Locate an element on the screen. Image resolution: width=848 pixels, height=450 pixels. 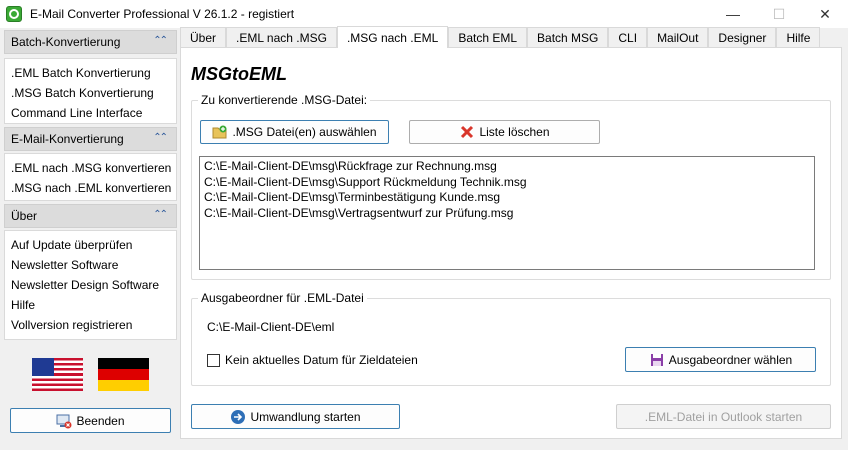
open-in-outlook-label: .EML-Datei in Outlook starten is located at coordinates (723, 416).